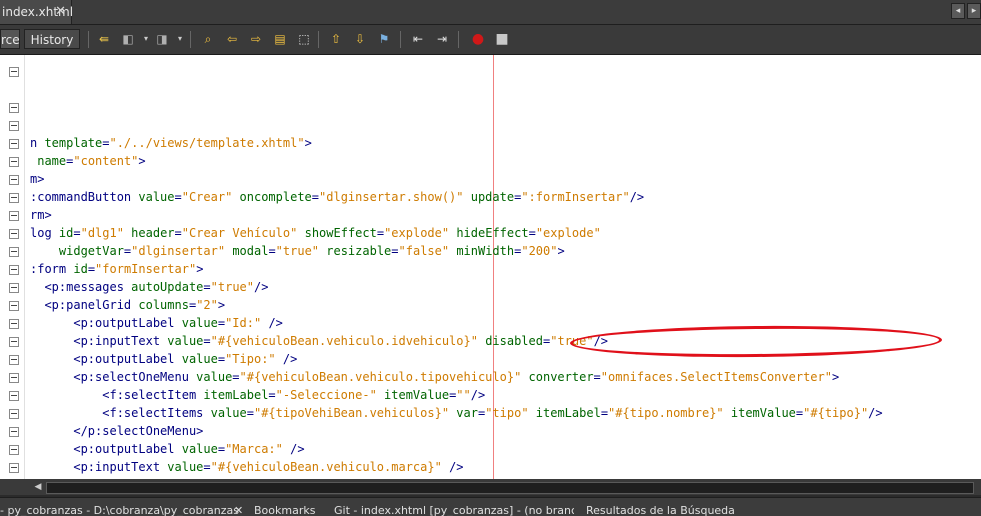 This screenshot has height=516, width=981. Describe the element at coordinates (561, 377) in the screenshot. I see `code-token: converter` at that location.